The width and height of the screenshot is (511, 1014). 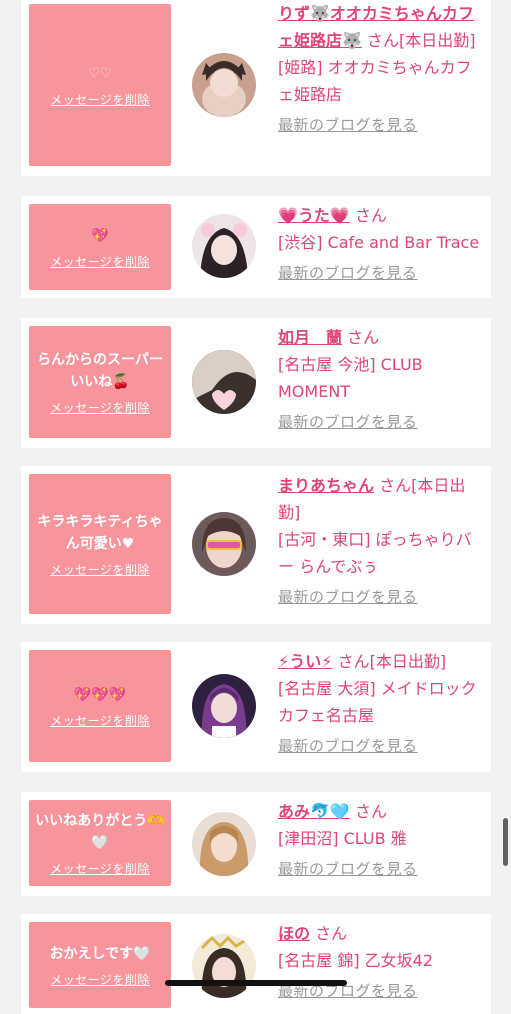 What do you see at coordinates (100, 532) in the screenshot?
I see `message-text: キラキラキティちゃん可愛い♥` at bounding box center [100, 532].